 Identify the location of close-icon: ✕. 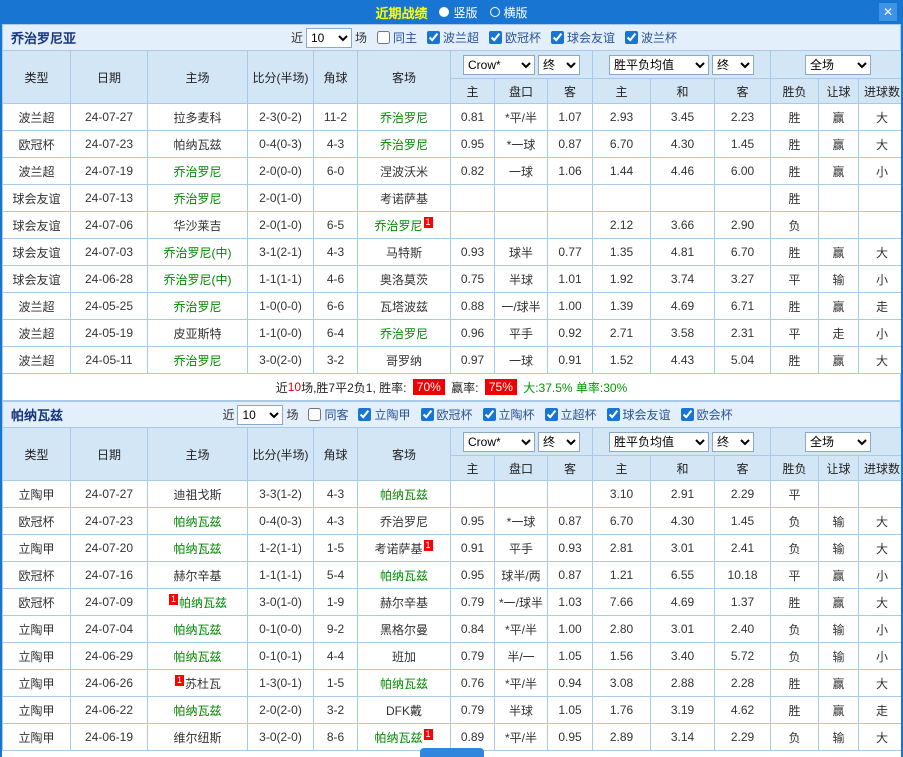
(888, 12).